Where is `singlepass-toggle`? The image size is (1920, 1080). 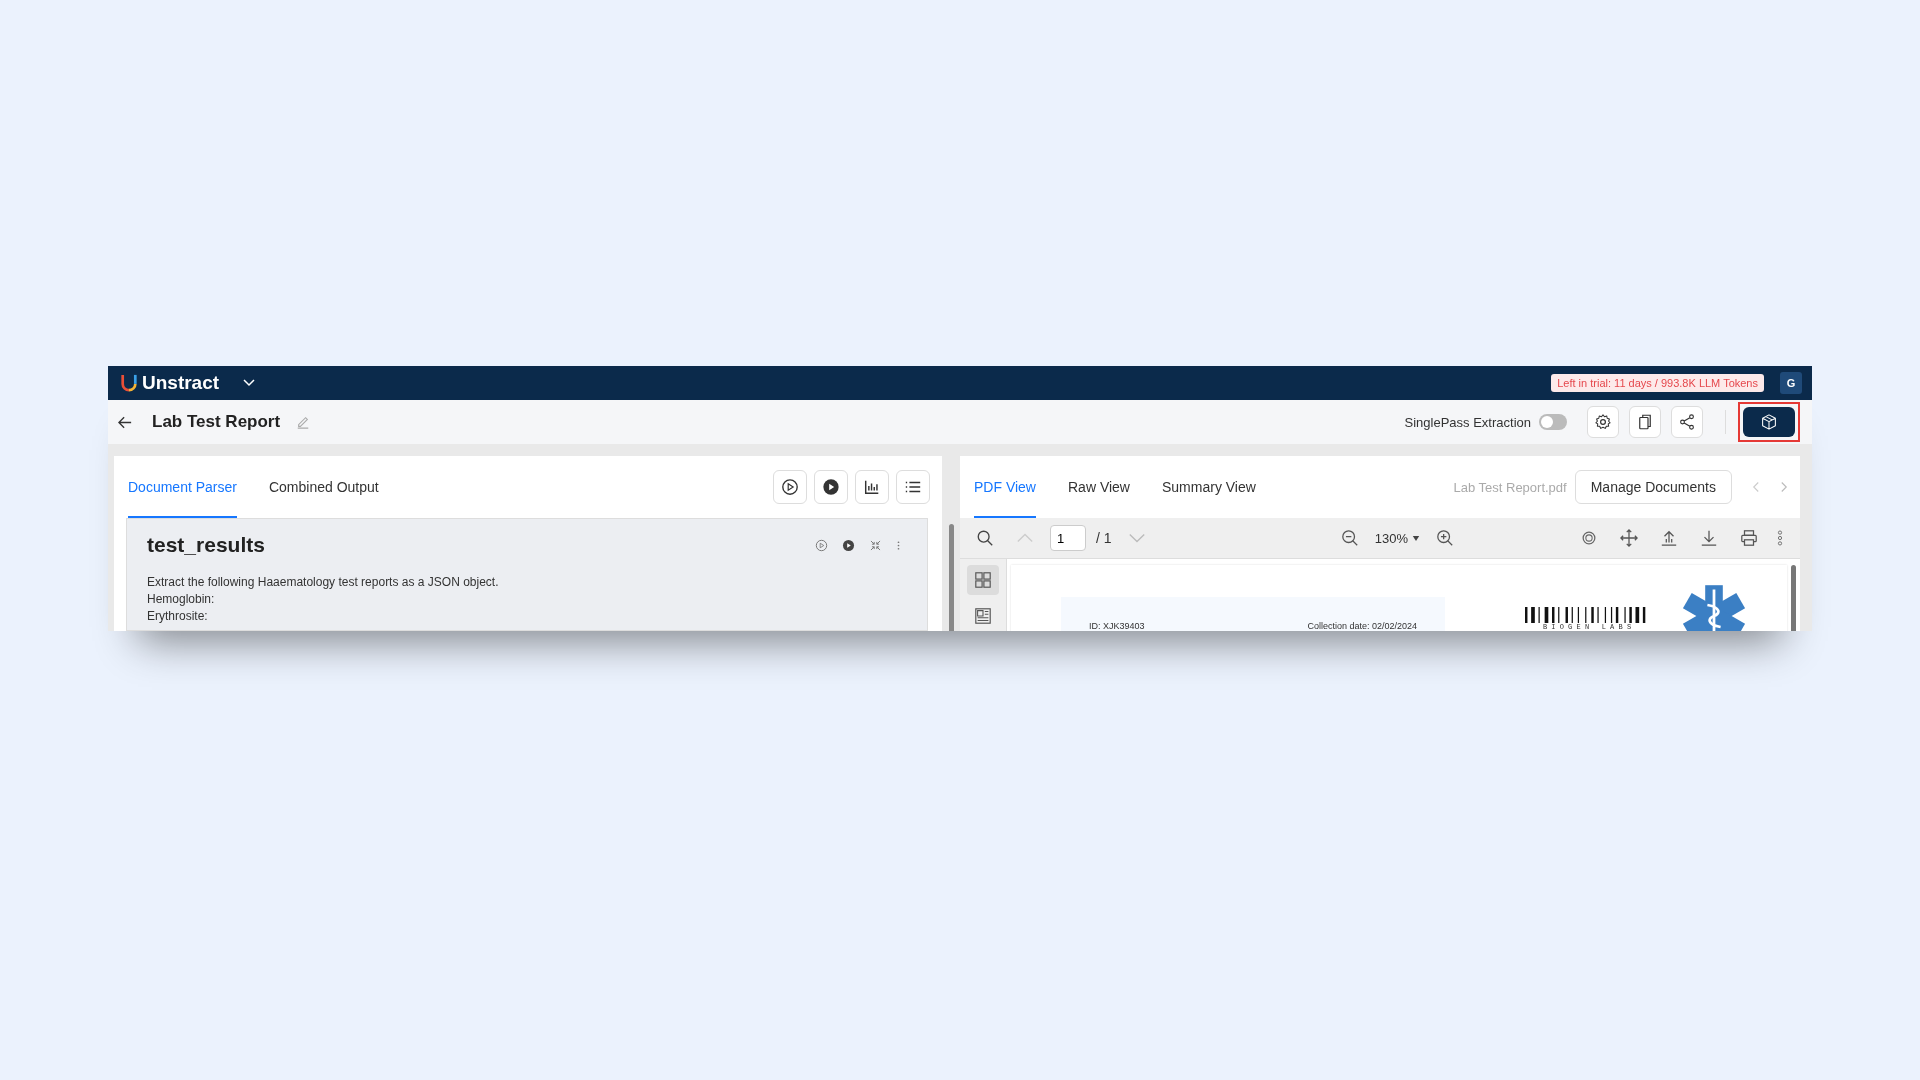
singlepass-toggle is located at coordinates (1553, 422).